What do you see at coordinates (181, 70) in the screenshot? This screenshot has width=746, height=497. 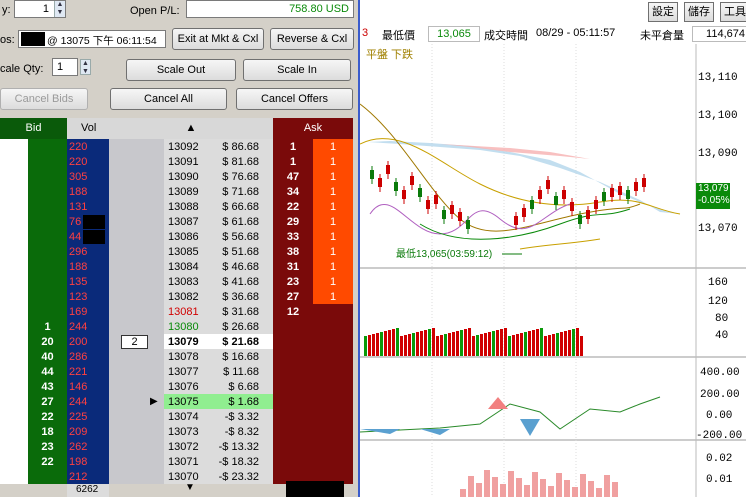 I see `scale-out-button: Scale Out` at bounding box center [181, 70].